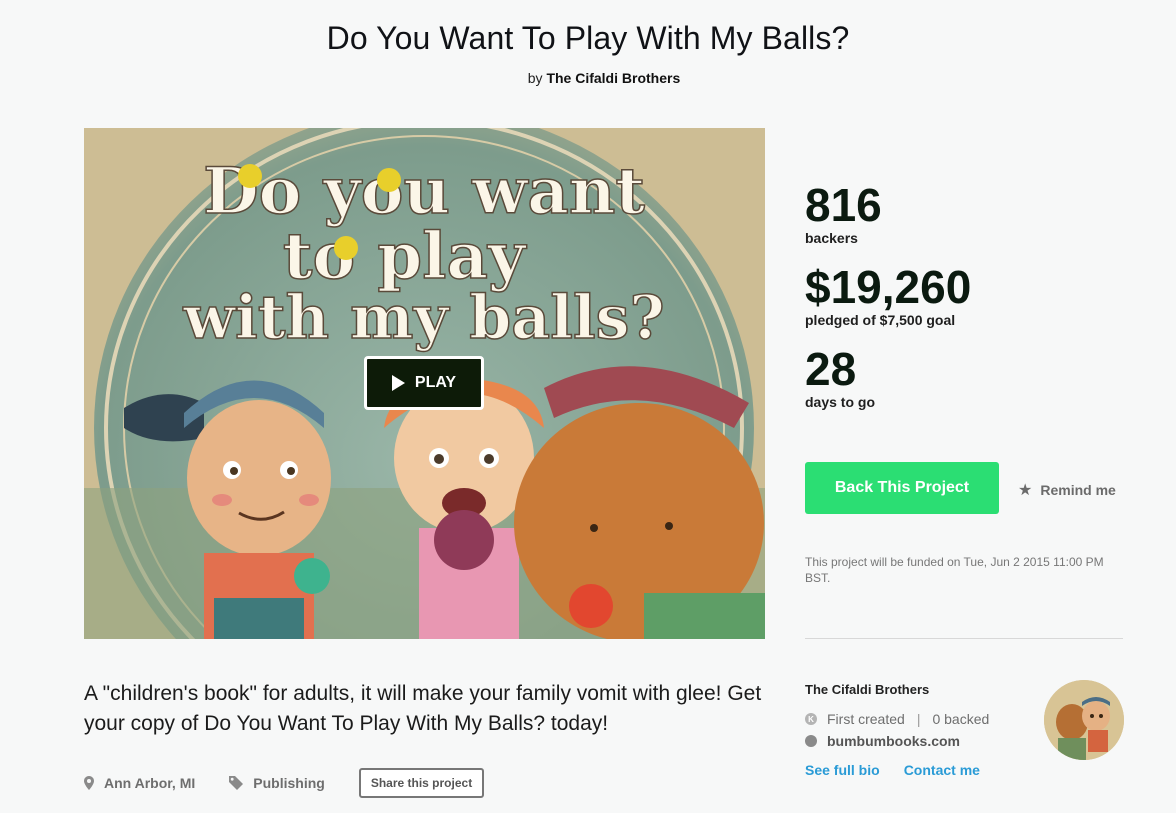  I want to click on pledged-amount: $19,260, so click(888, 287).